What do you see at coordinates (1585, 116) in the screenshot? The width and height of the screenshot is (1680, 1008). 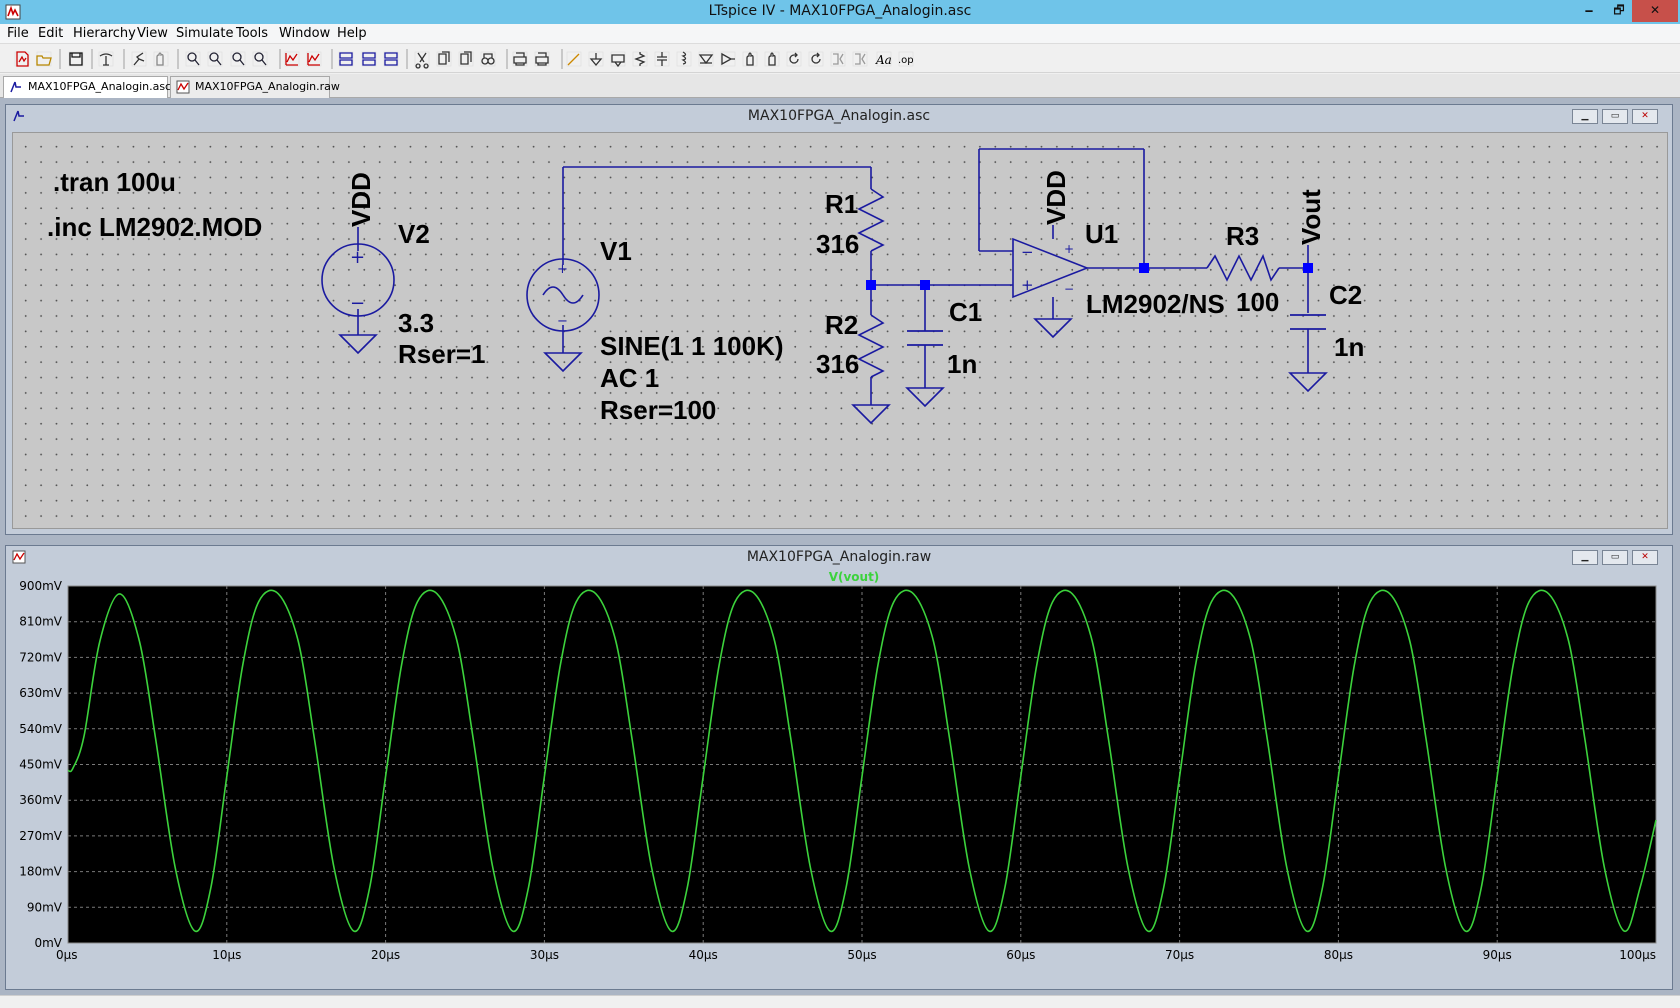 I see `schematic-minimize-button: ▁` at bounding box center [1585, 116].